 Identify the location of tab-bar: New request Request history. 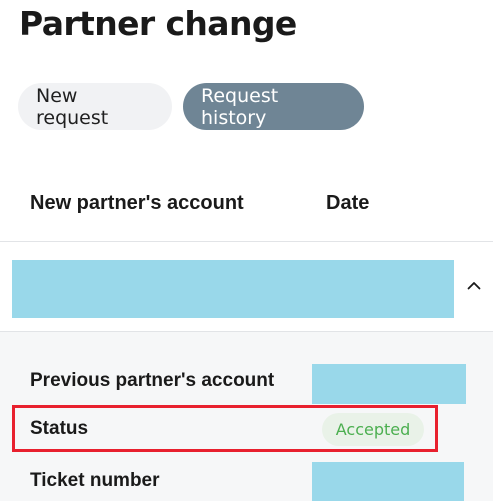
(191, 106).